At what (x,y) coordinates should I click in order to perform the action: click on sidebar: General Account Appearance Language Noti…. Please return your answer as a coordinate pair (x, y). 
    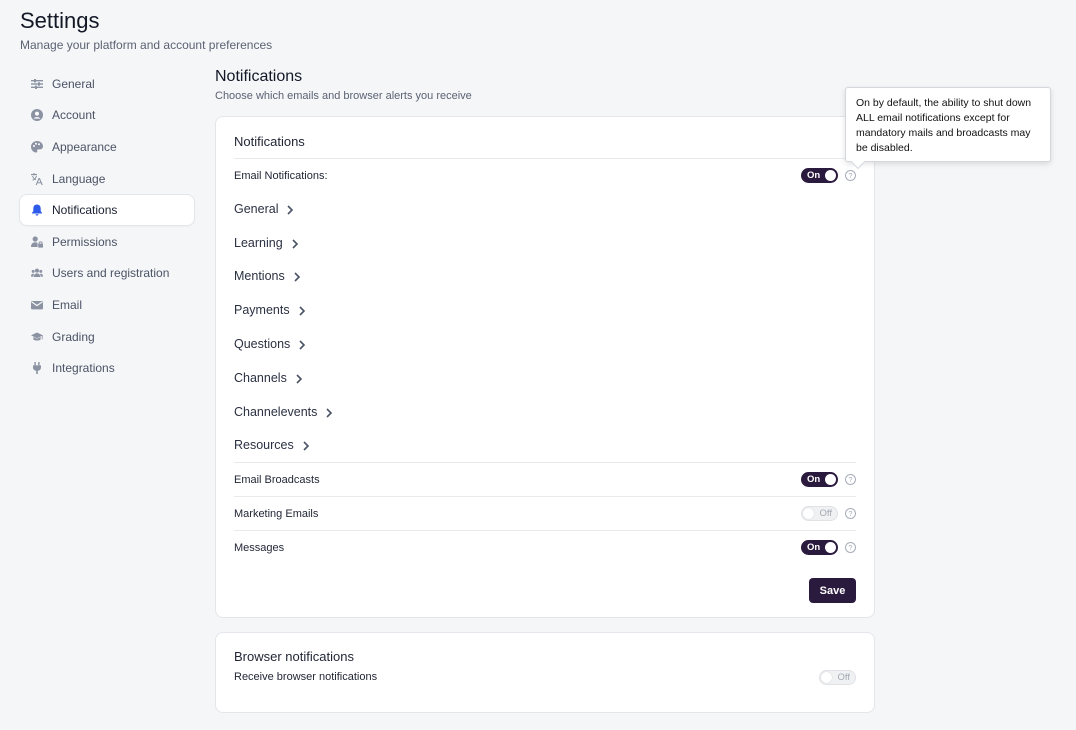
    Looking at the image, I should click on (107, 226).